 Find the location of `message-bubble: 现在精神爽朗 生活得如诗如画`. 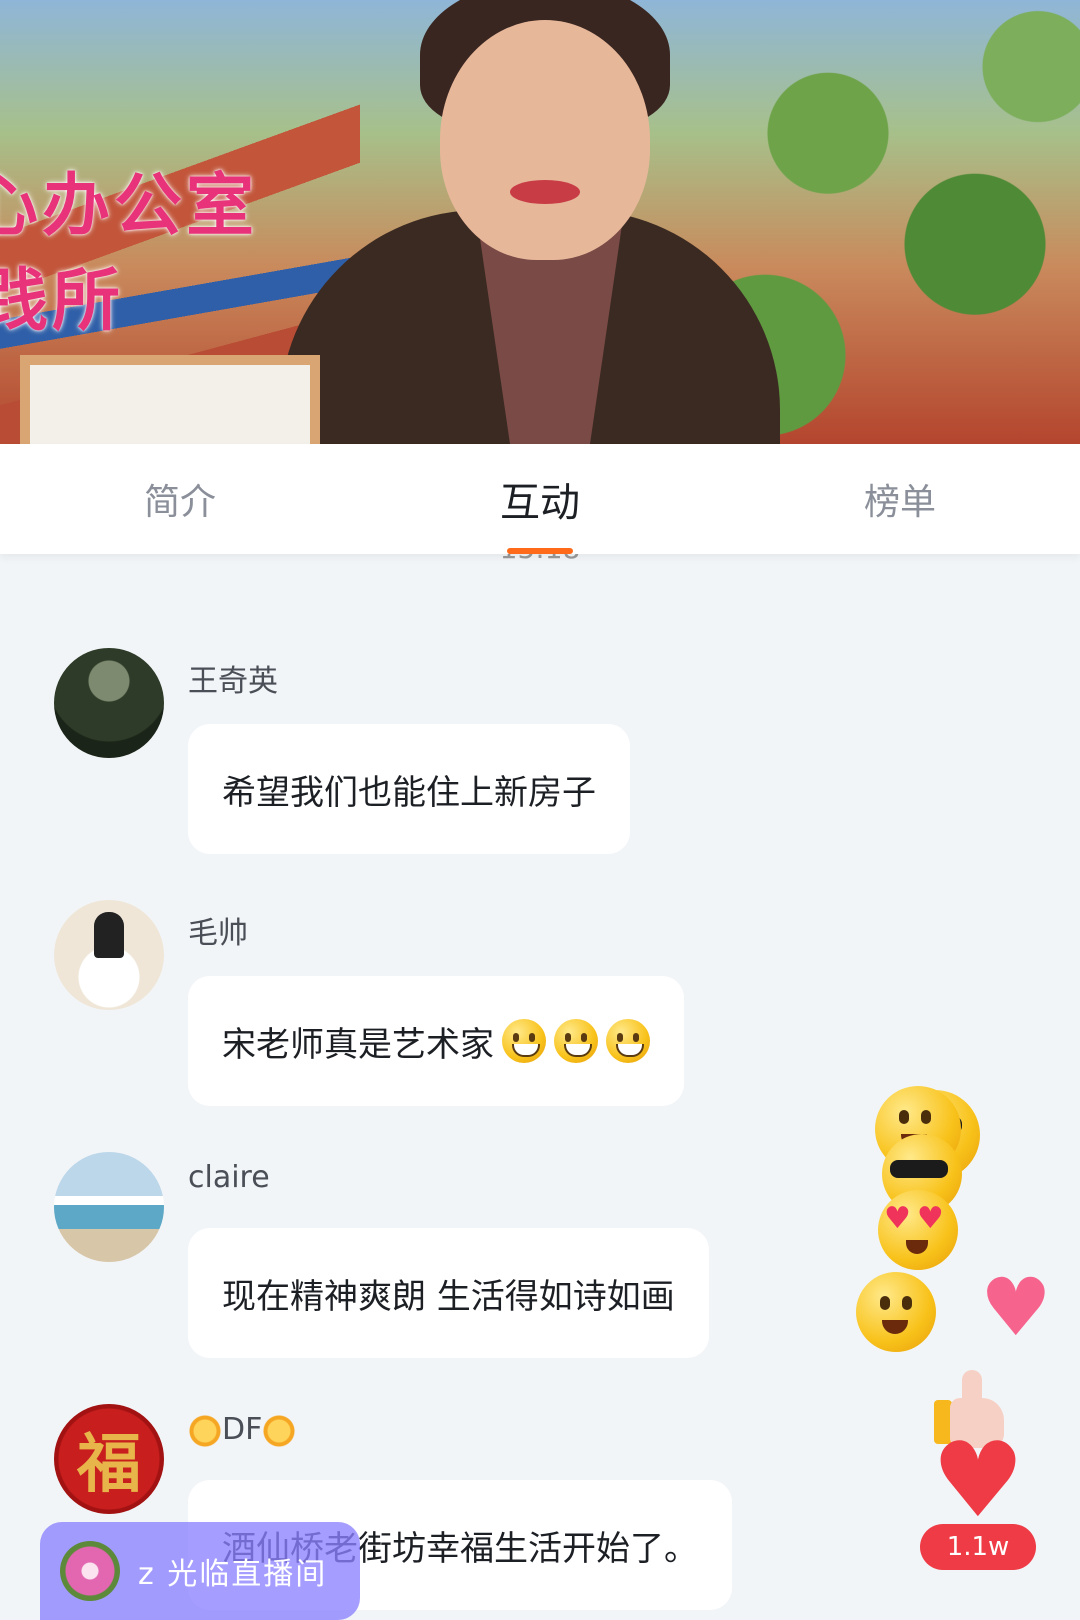

message-bubble: 现在精神爽朗 生活得如诗如画 is located at coordinates (448, 1293).